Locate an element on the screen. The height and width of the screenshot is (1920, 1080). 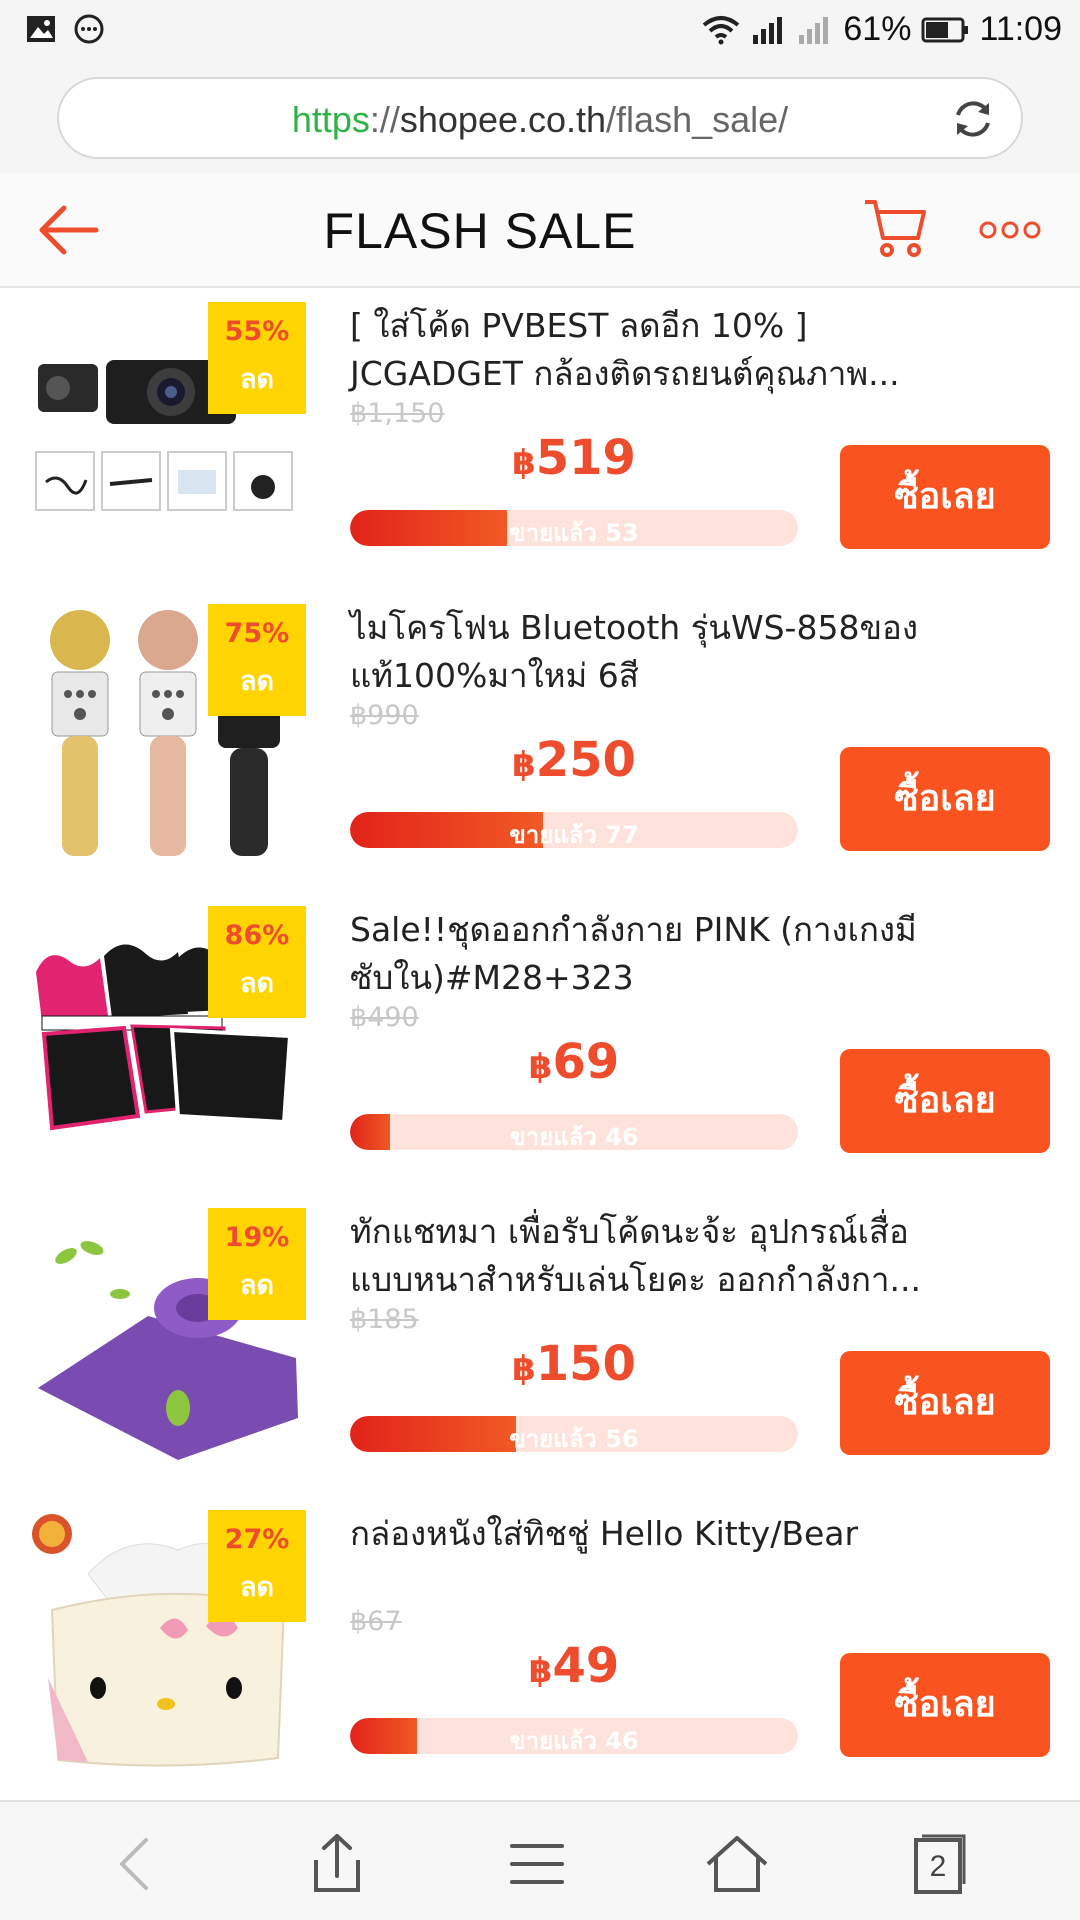
clock: 11:09 is located at coordinates (1020, 29).